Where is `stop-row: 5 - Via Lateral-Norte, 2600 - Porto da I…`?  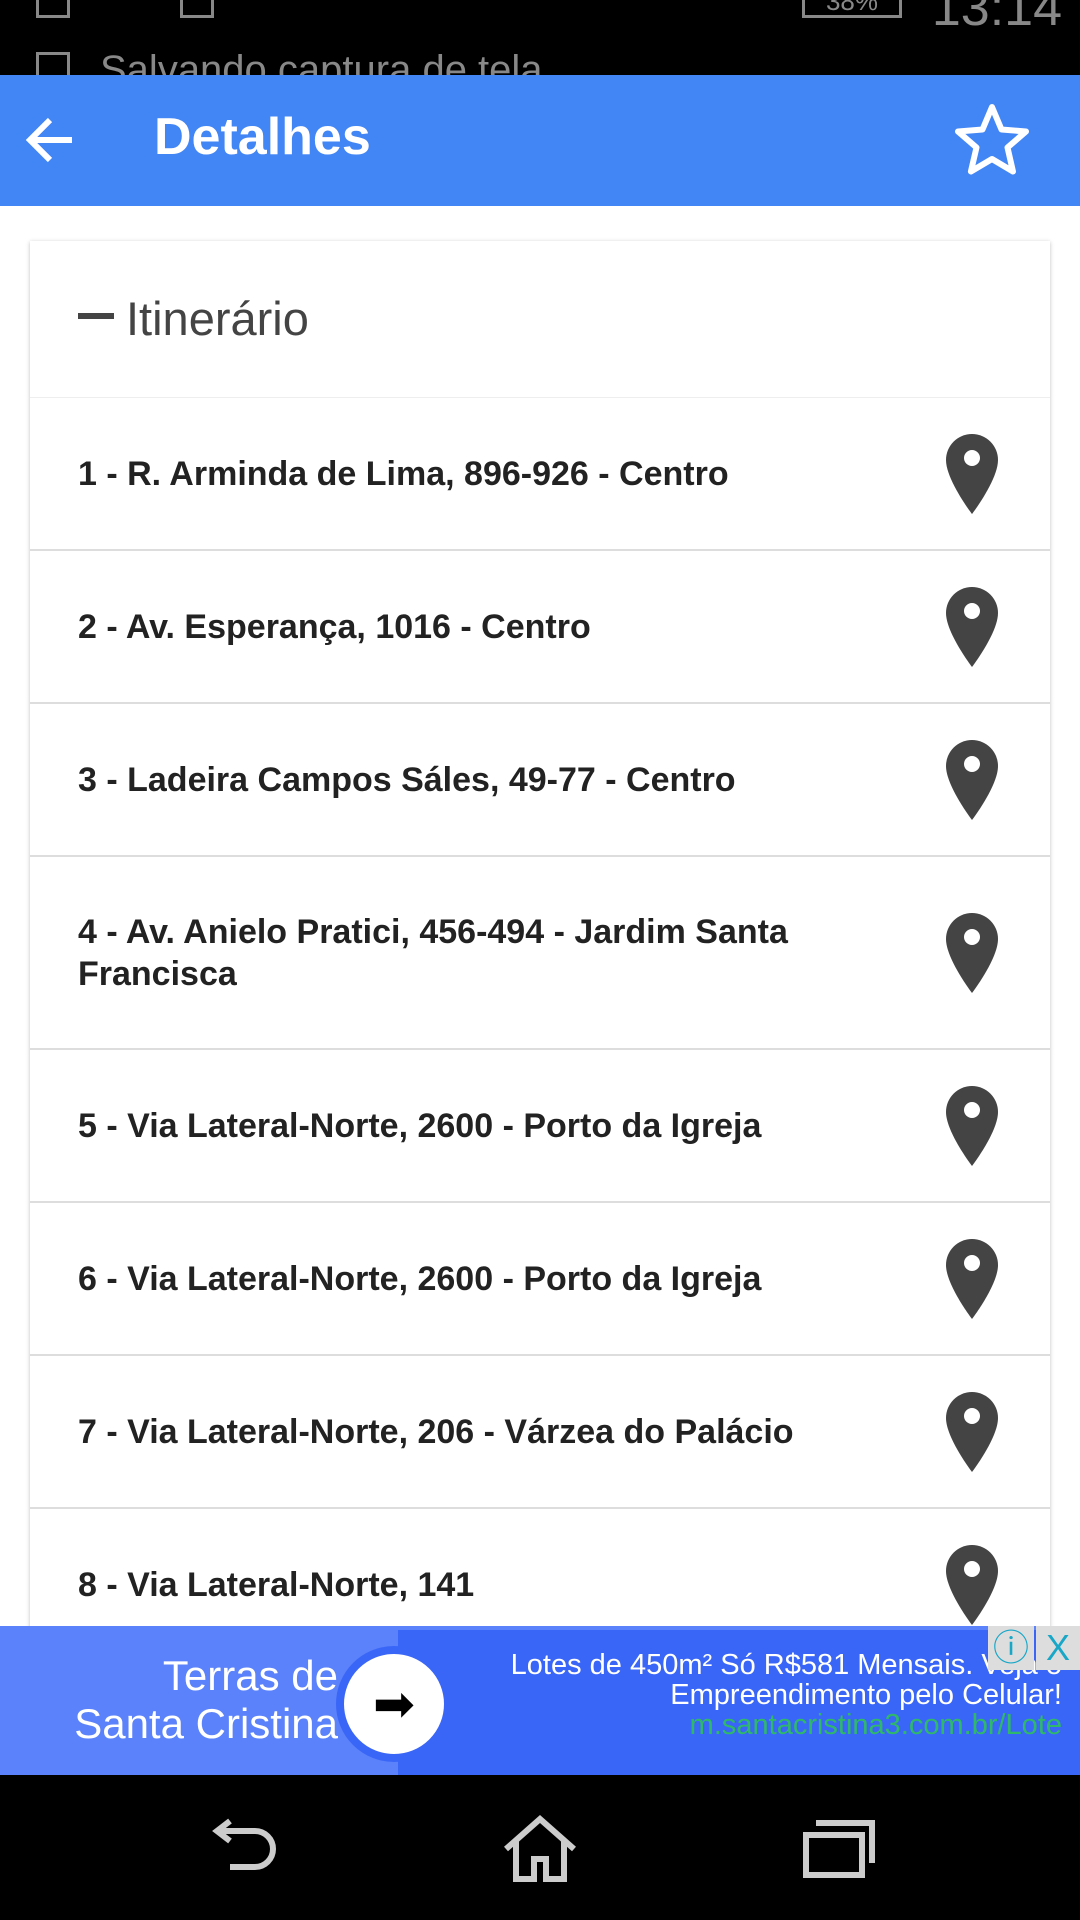 stop-row: 5 - Via Lateral-Norte, 2600 - Porto da I… is located at coordinates (540, 1126).